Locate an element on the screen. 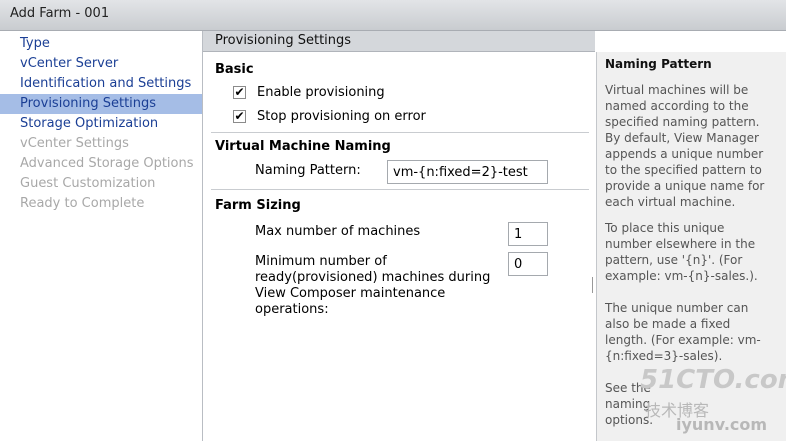 The height and width of the screenshot is (441, 786). nav-item-advanced-storage: Advanced Storage Options is located at coordinates (107, 163).